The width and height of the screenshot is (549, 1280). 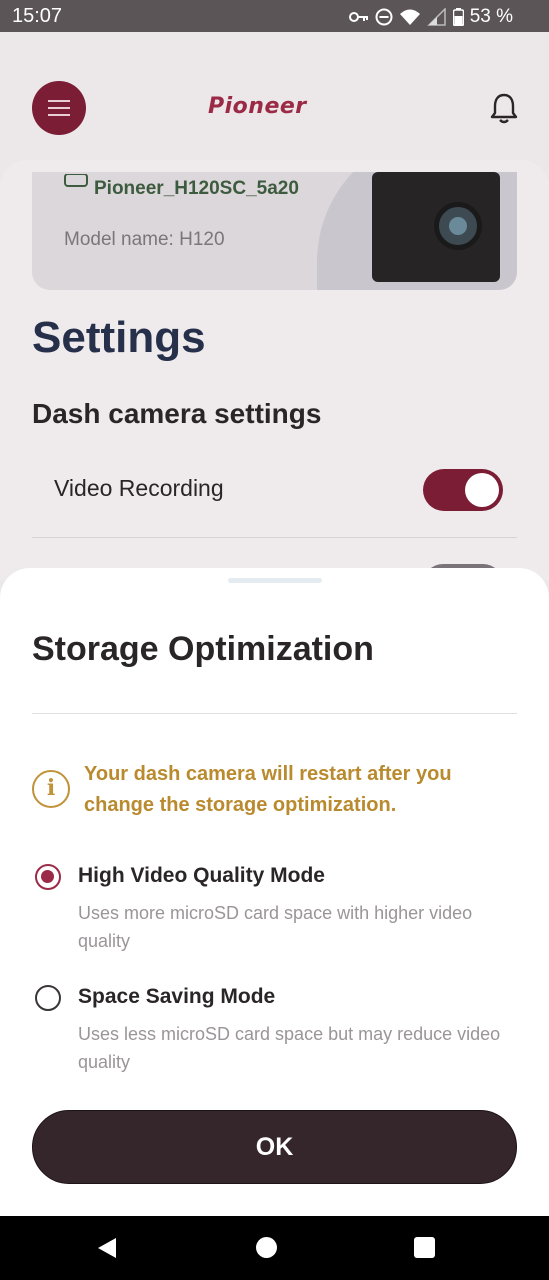 What do you see at coordinates (196, 188) in the screenshot?
I see `device-name: Pioneer_H120SC_5a20` at bounding box center [196, 188].